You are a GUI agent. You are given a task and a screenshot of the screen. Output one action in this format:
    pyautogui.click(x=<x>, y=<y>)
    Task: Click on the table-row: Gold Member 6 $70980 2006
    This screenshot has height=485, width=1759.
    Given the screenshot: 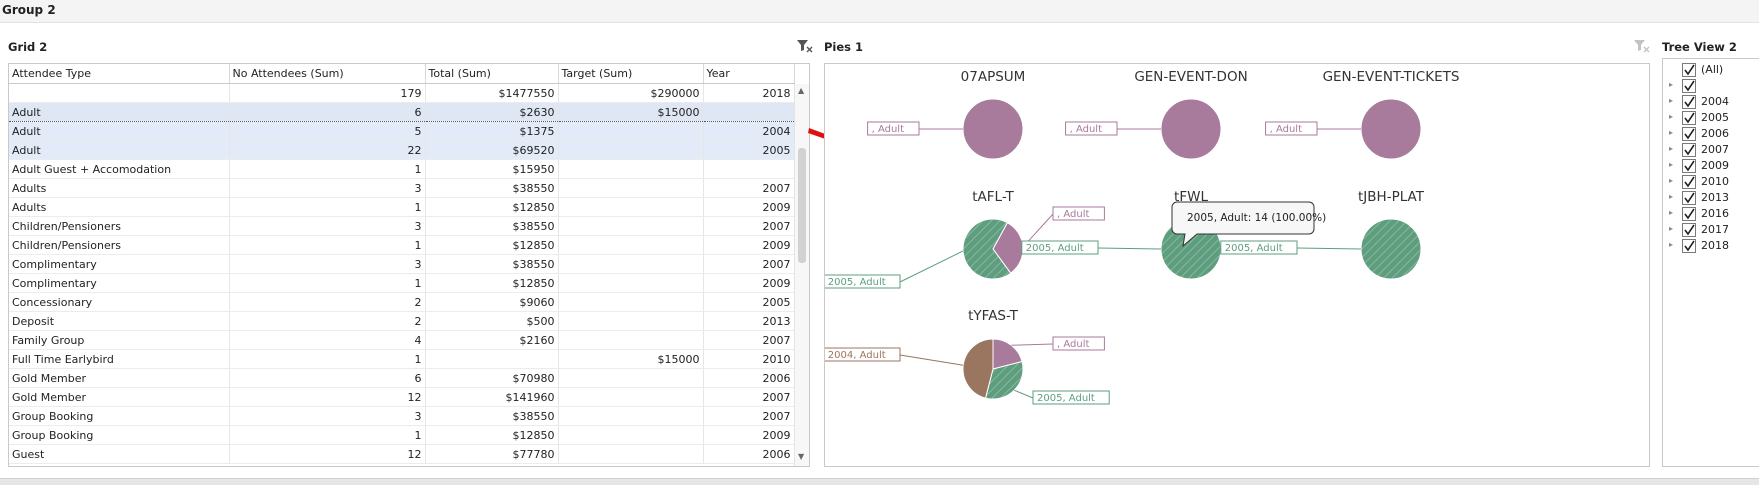 What is the action you would take?
    pyautogui.click(x=402, y=378)
    